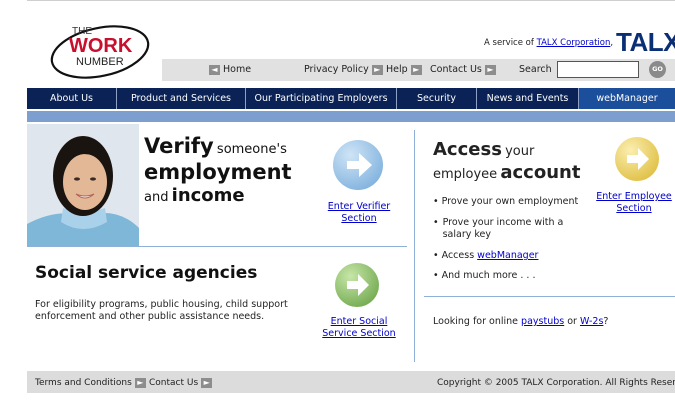 The width and height of the screenshot is (675, 406). I want to click on privacy-policy-link: Privacy Policy ►, so click(343, 69).